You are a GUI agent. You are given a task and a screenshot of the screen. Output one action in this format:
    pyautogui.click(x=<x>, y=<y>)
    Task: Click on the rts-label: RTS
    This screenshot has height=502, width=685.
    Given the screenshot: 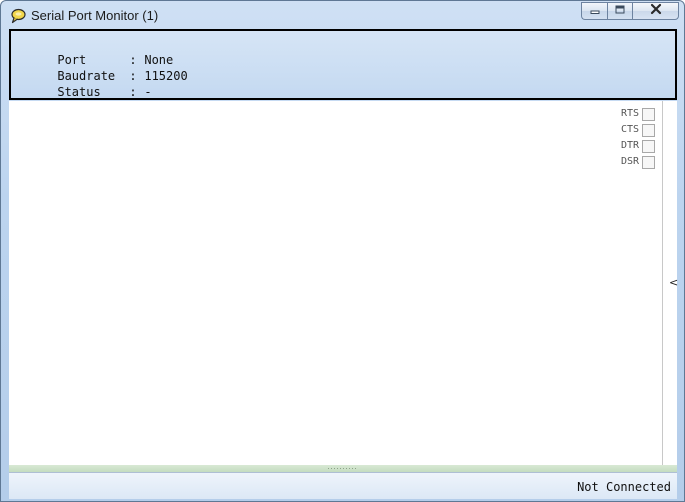 What is the action you would take?
    pyautogui.click(x=629, y=113)
    